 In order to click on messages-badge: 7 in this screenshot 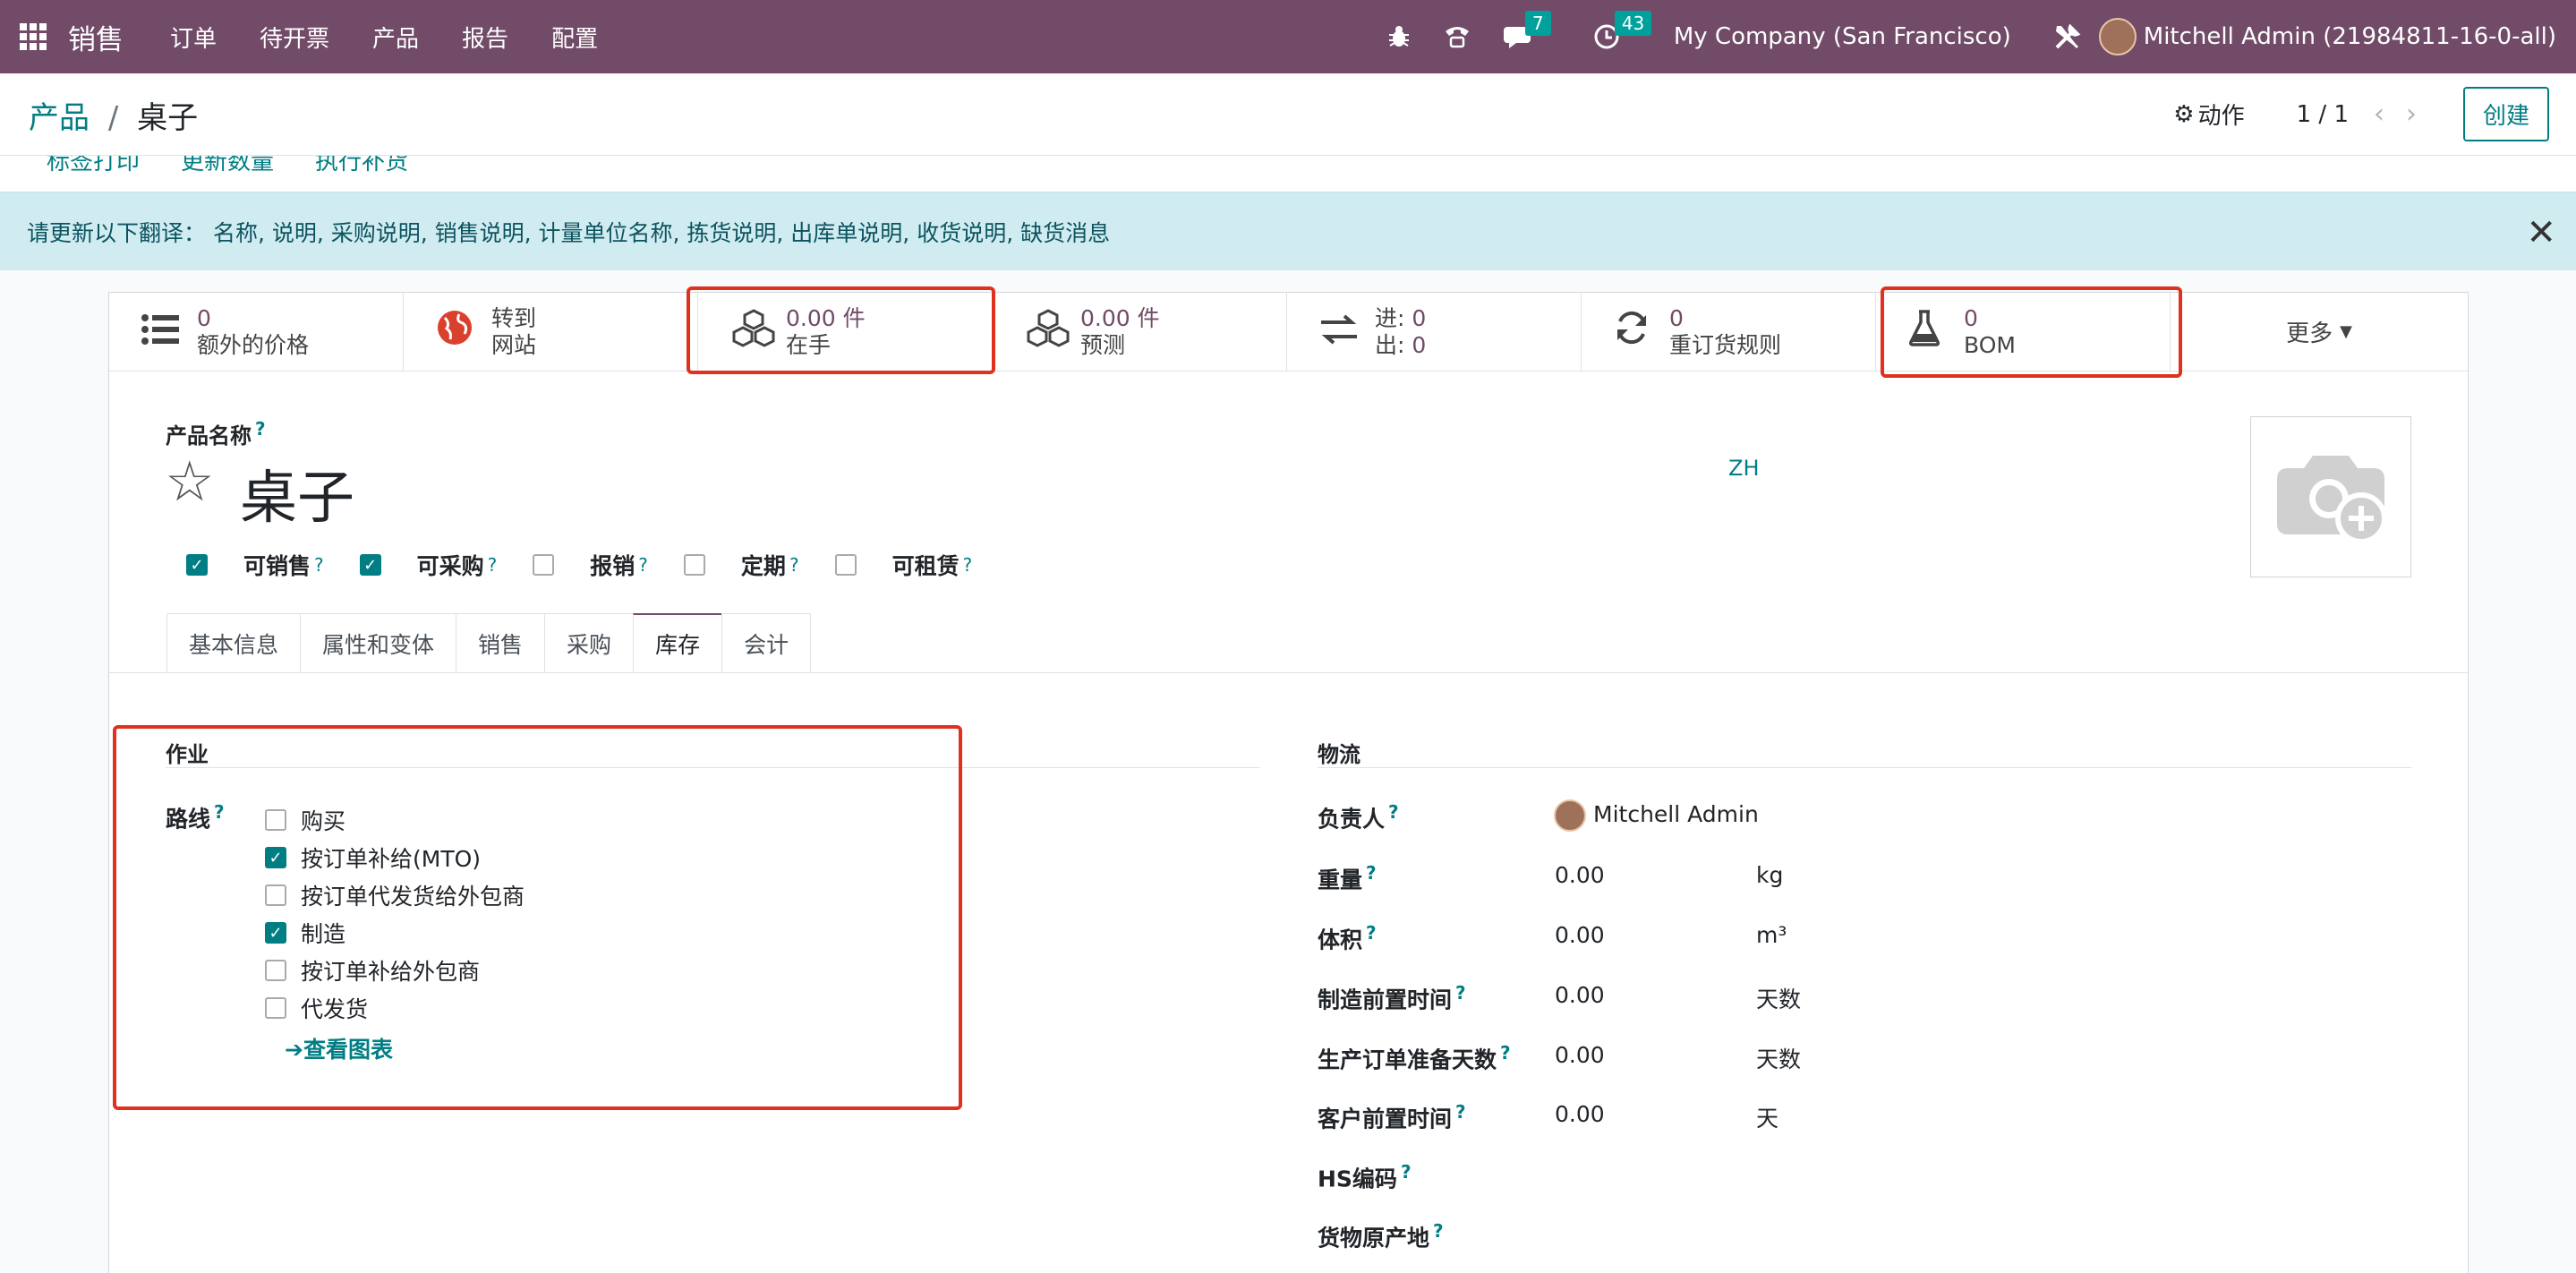, I will do `click(1537, 23)`.